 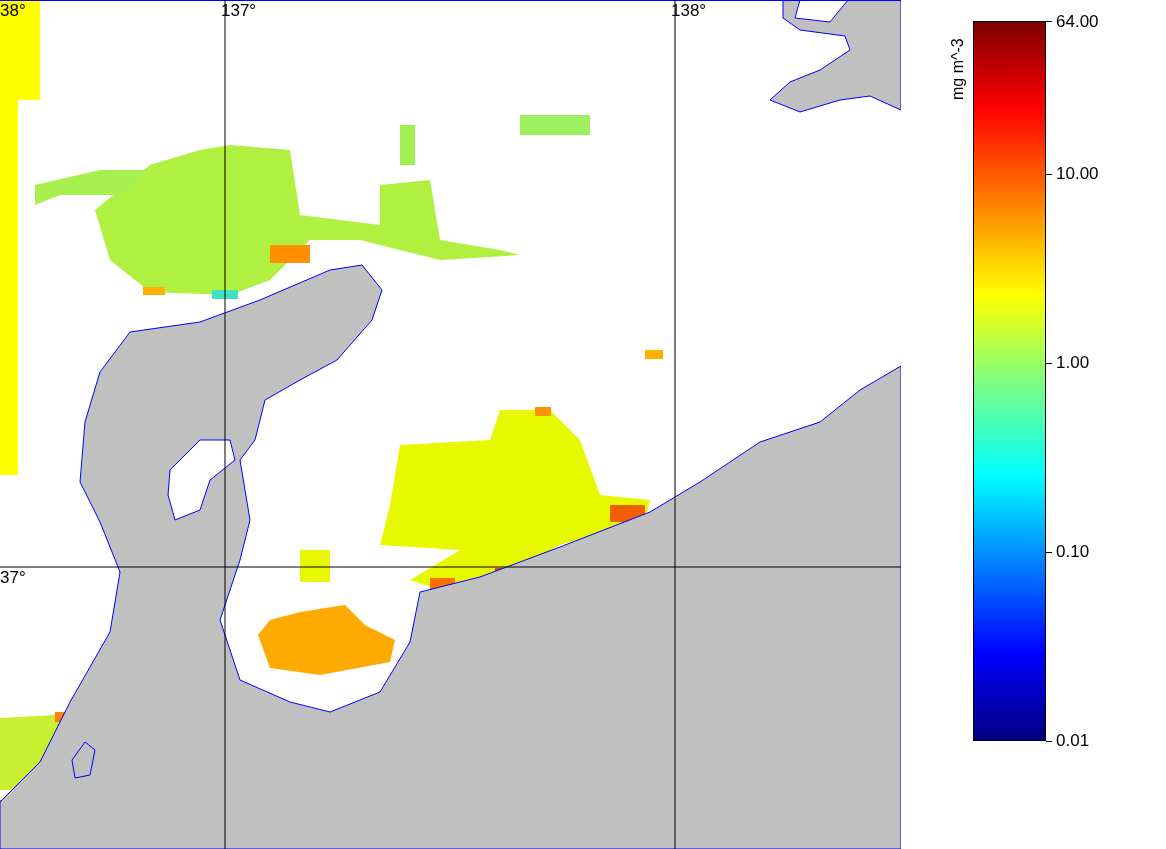 I want to click on colorbar-tick-label: 64.00, so click(x=1077, y=21).